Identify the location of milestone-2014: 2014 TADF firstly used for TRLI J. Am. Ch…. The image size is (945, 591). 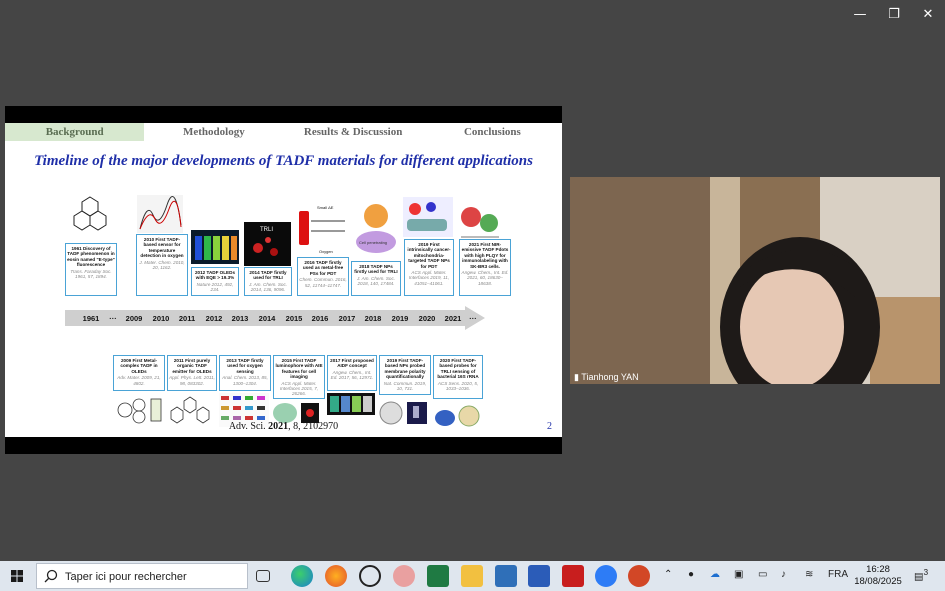
(268, 281).